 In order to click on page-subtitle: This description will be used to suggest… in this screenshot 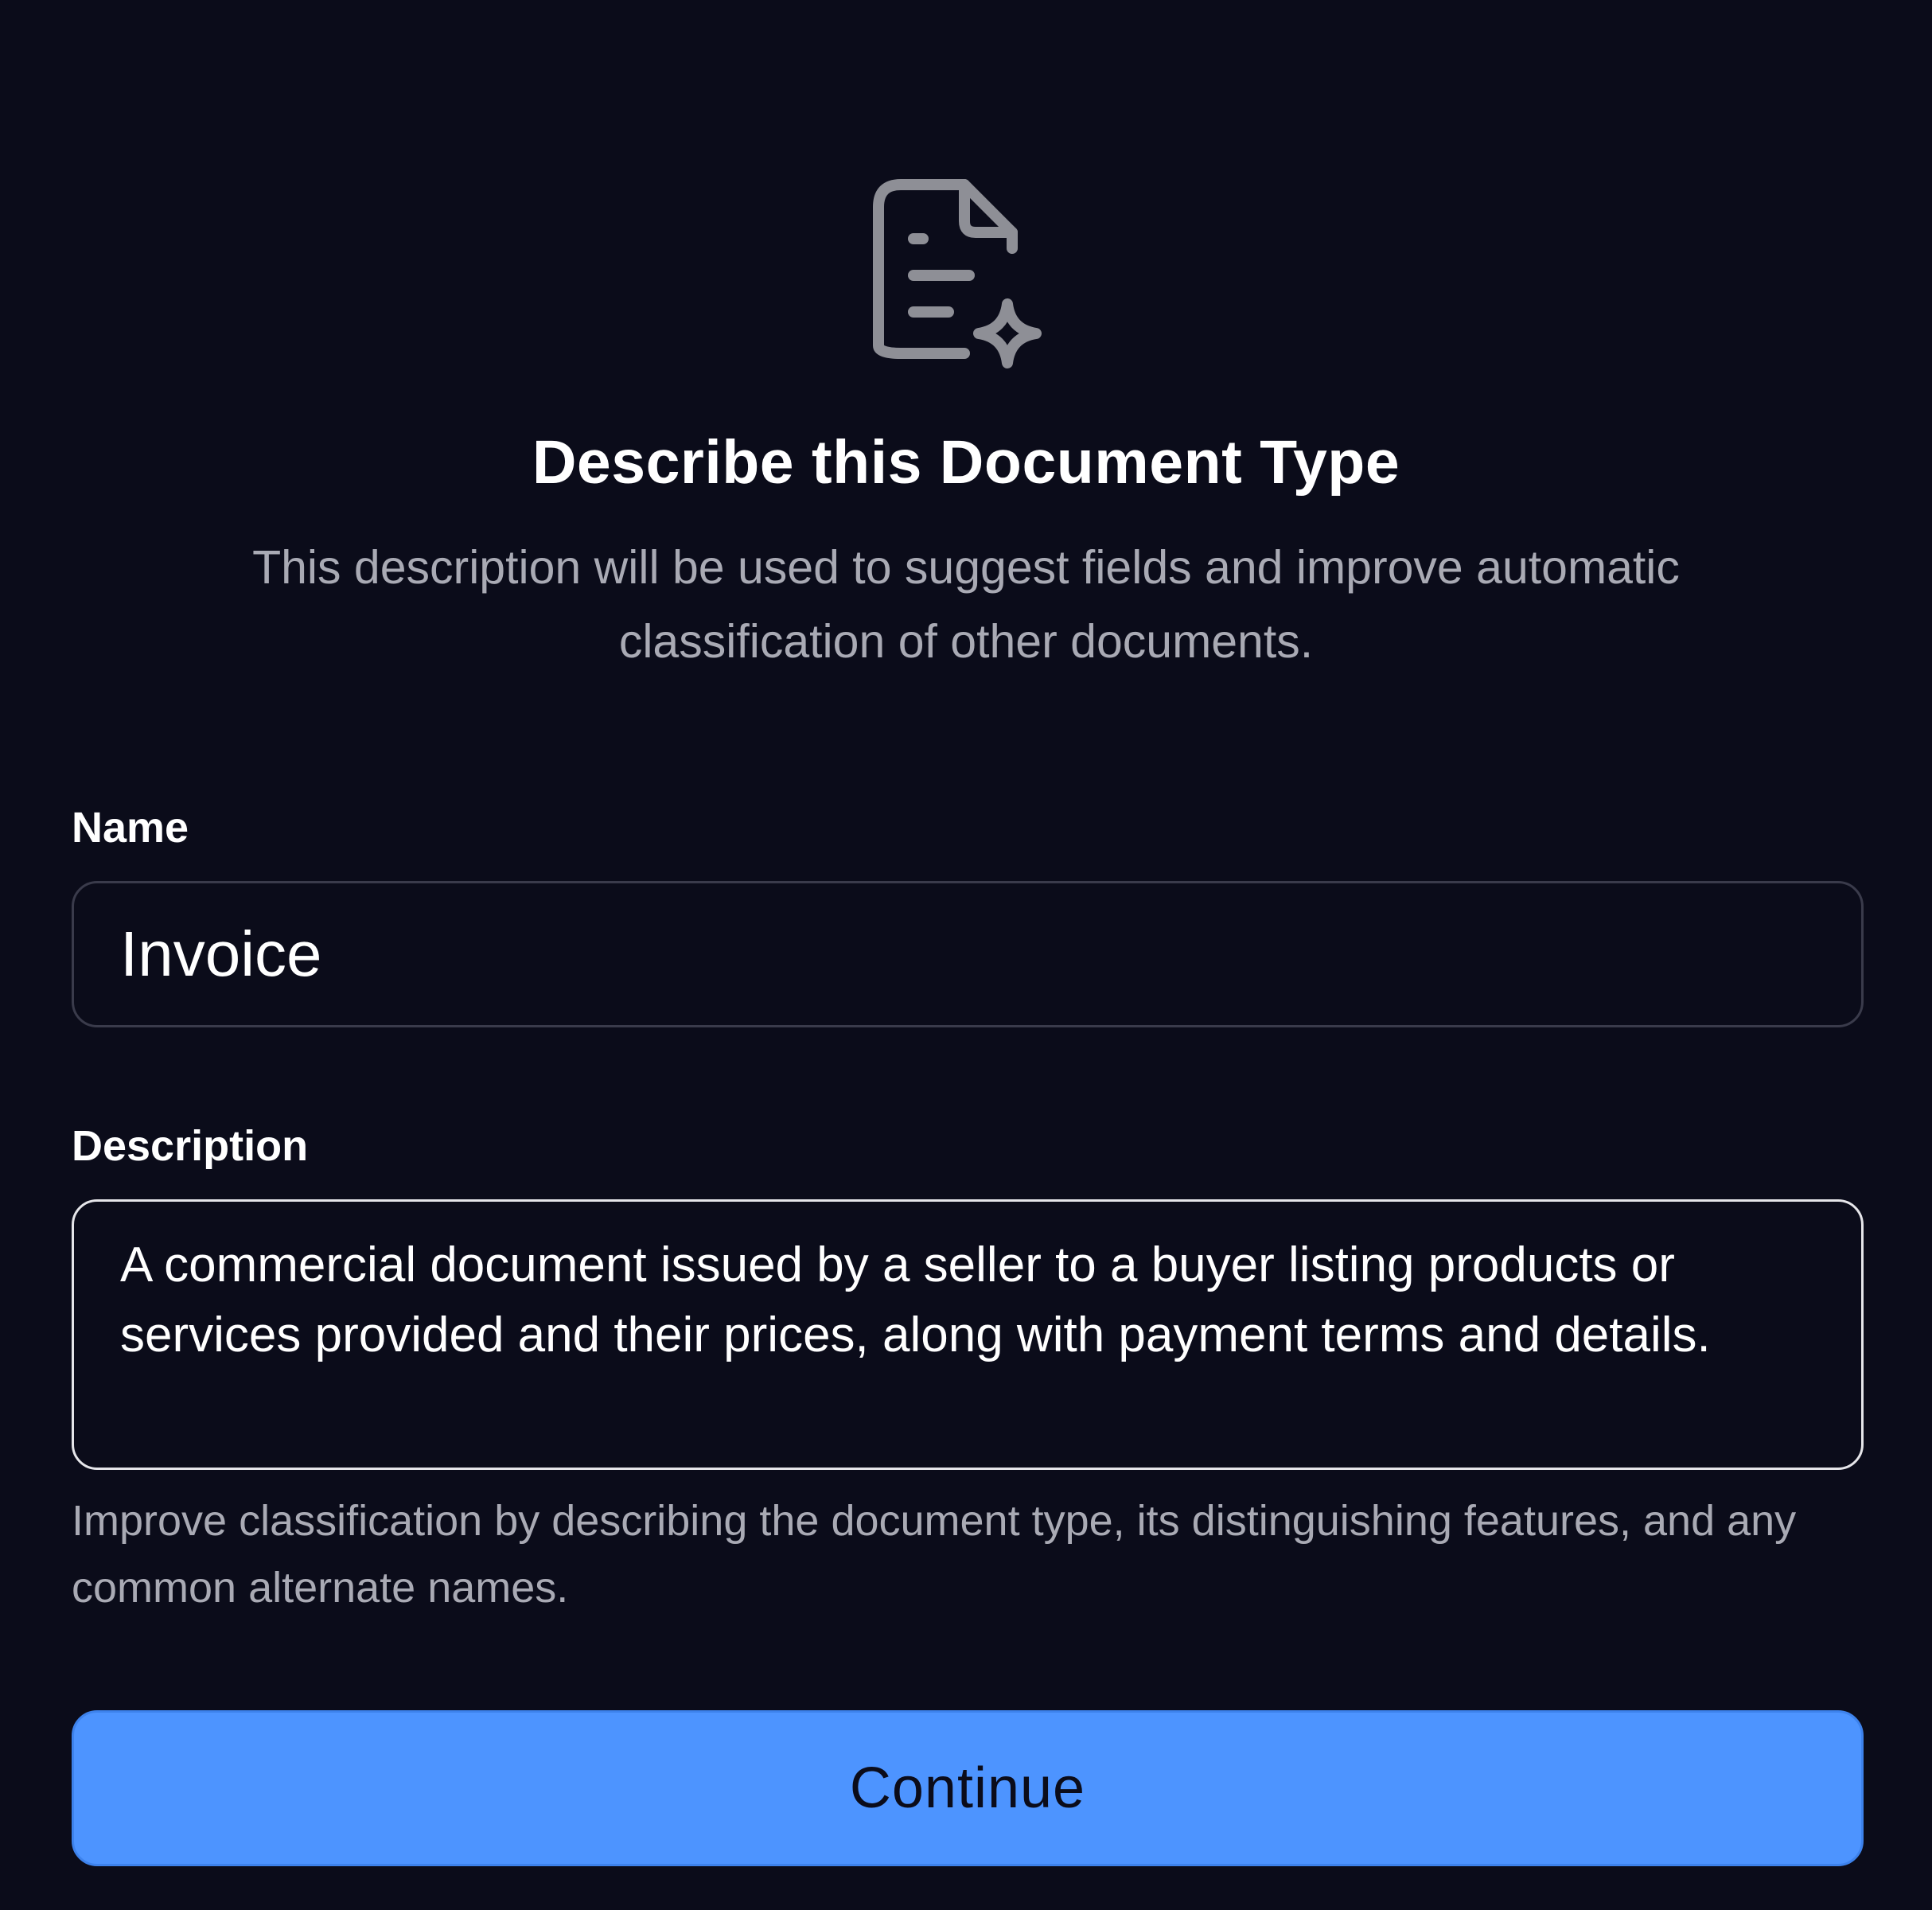, I will do `click(966, 604)`.